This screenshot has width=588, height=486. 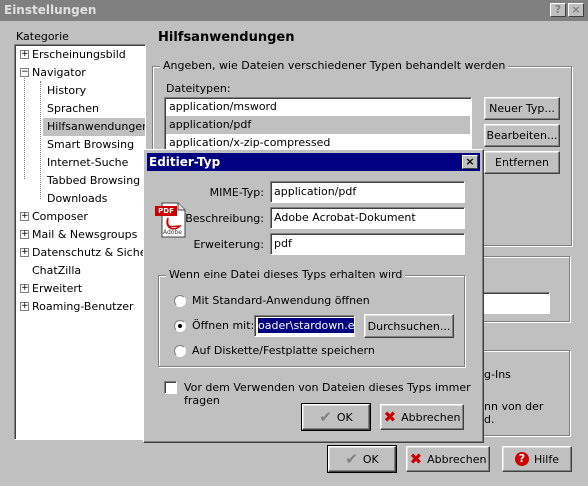 I want to click on sidebar-item-label: Downloads, so click(x=77, y=198).